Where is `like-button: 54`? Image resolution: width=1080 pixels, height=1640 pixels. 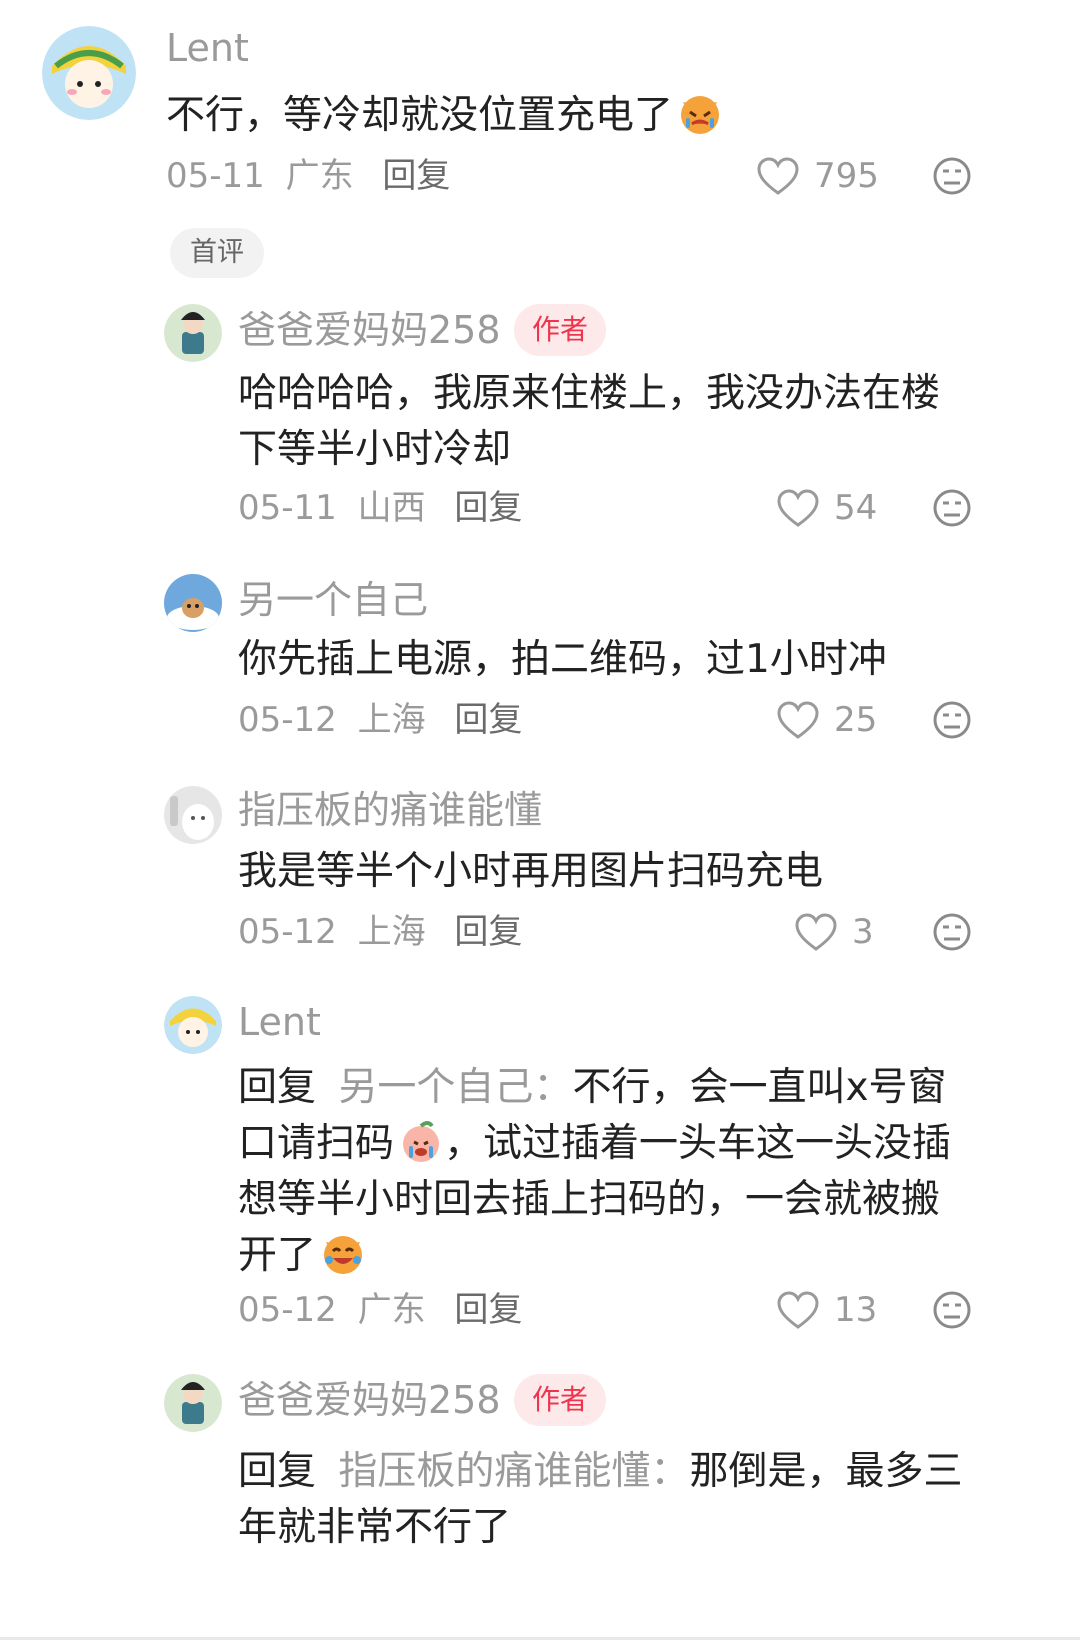 like-button: 54 is located at coordinates (826, 508).